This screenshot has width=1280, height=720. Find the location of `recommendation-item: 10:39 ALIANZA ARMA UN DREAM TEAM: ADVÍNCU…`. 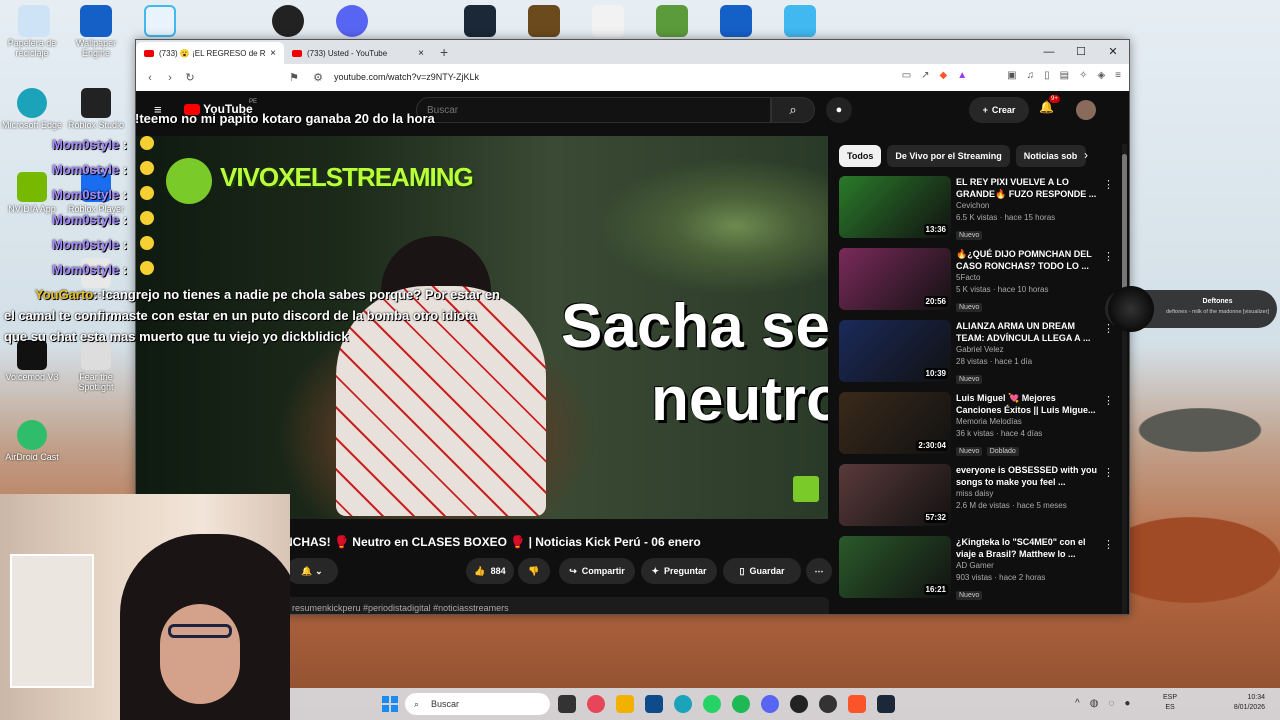

recommendation-item: 10:39 ALIANZA ARMA UN DREAM TEAM: ADVÍNCU… is located at coordinates (976, 356).